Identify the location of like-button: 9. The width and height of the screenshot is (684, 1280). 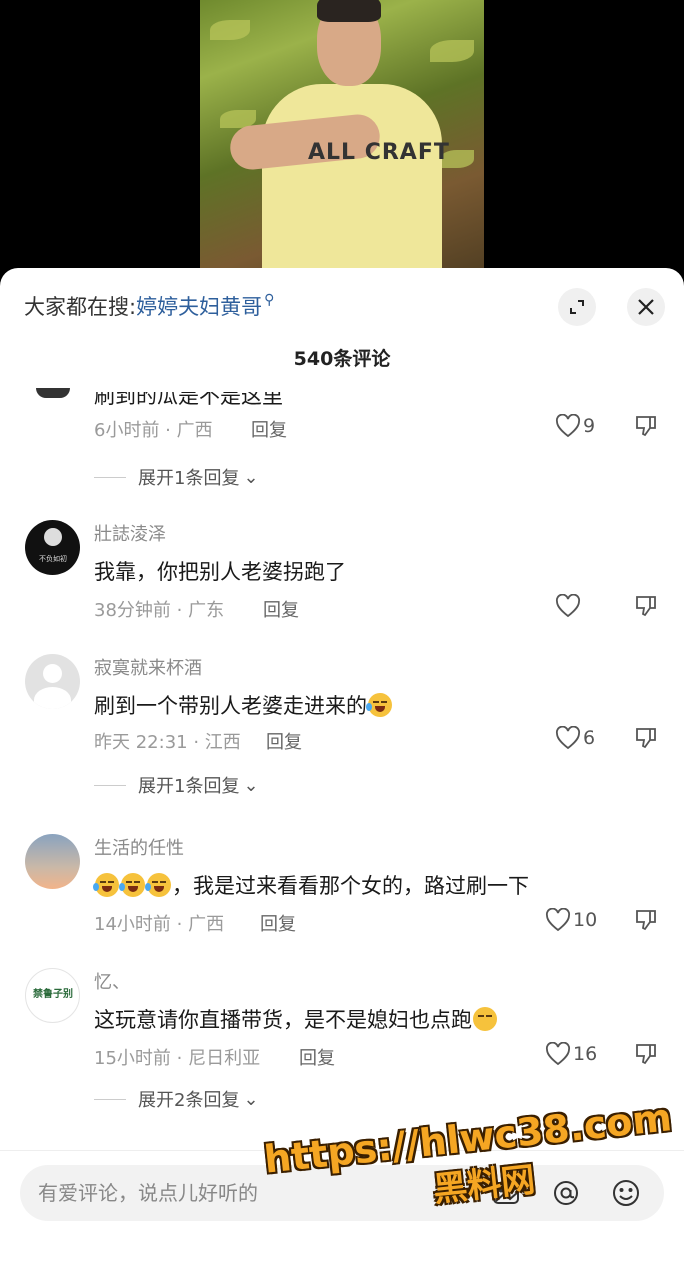
(575, 426).